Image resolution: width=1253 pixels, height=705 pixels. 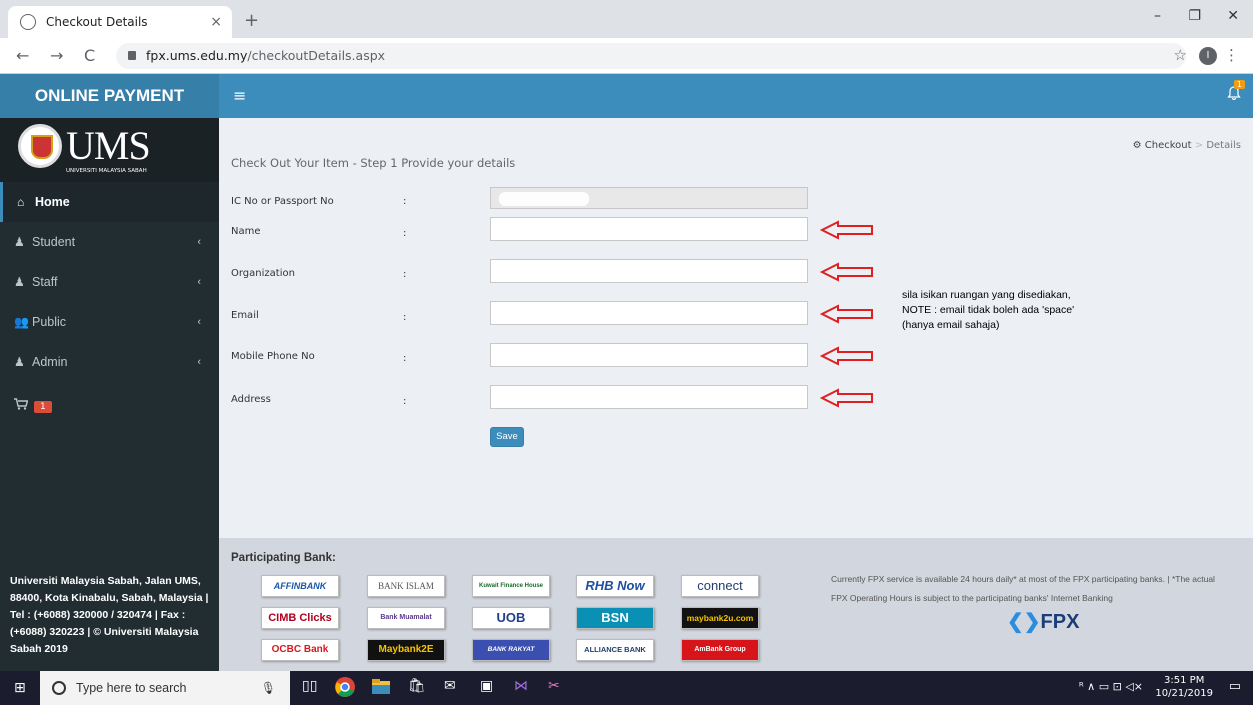 I want to click on cart-count-badge: 1, so click(x=43, y=407).